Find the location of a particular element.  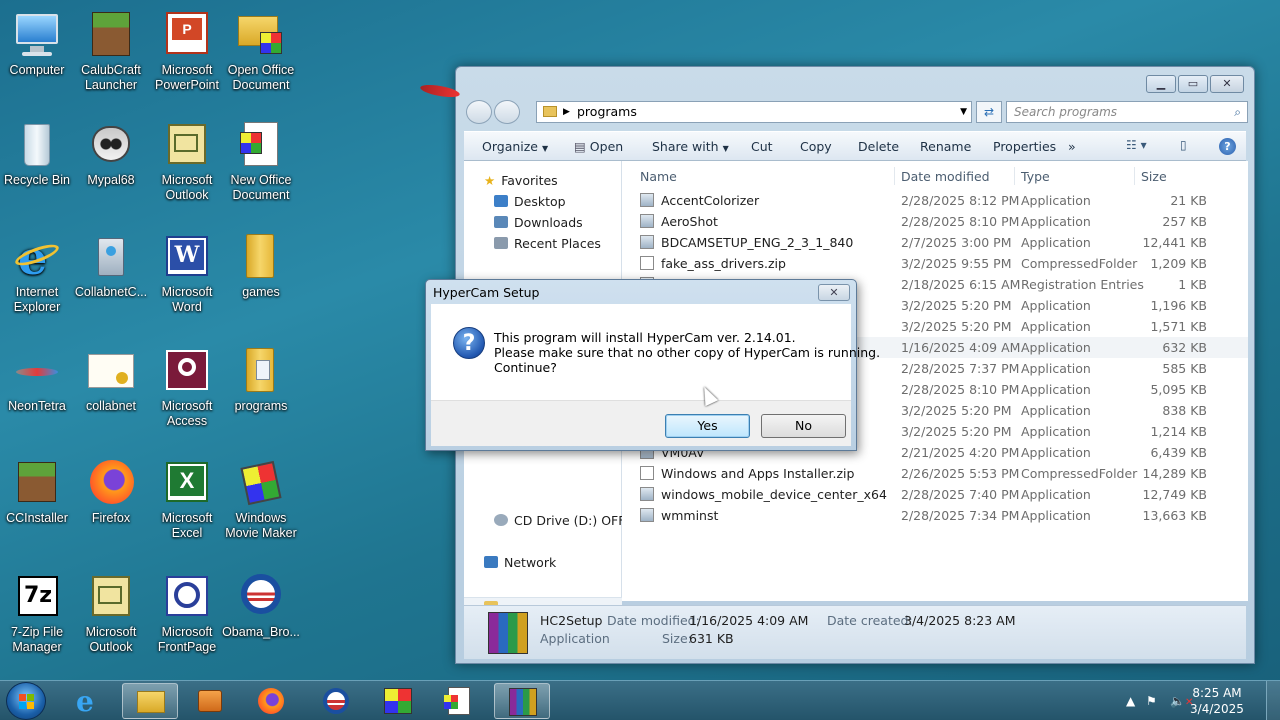

cut-button: Cut is located at coordinates (762, 146).